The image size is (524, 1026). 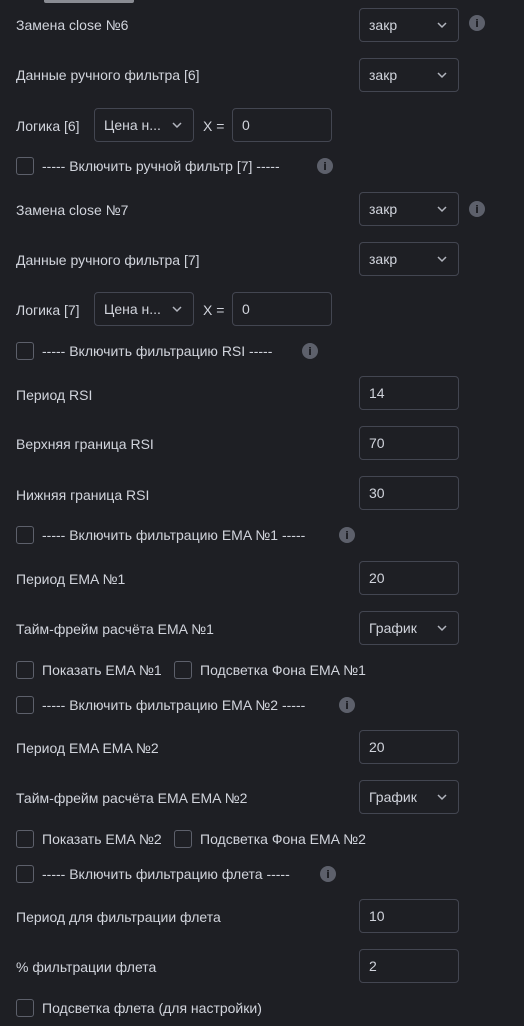 I want to click on flat-highlight-label: Подсветка флета (для настройки), so click(x=152, y=1008).